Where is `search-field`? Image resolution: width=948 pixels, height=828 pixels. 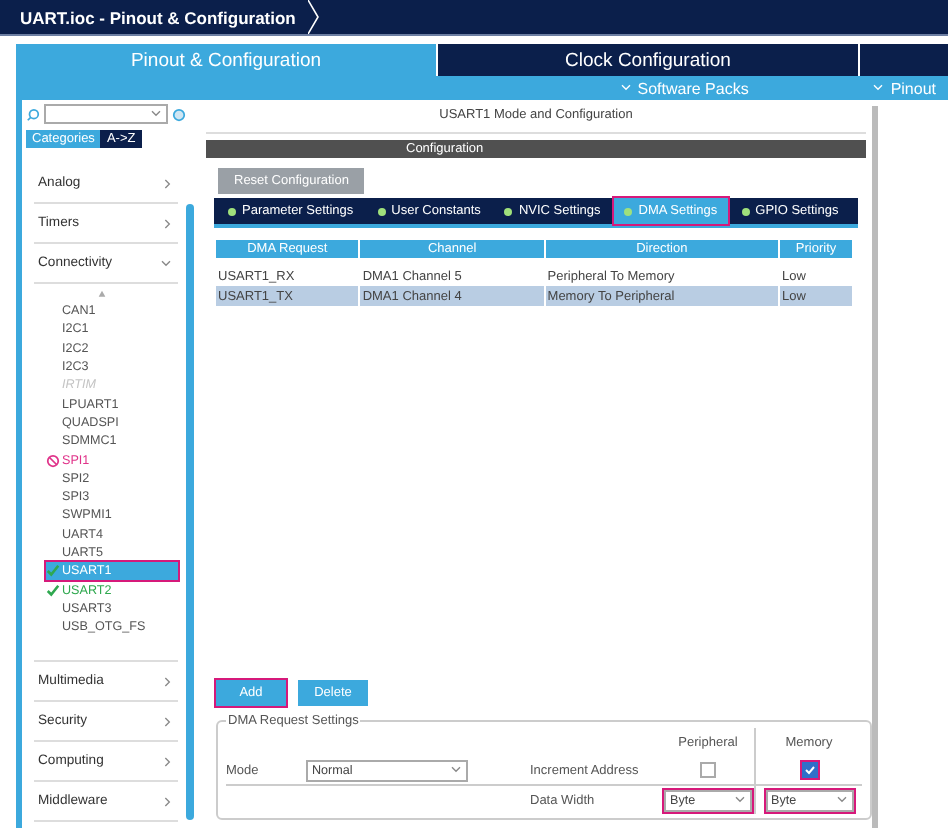
search-field is located at coordinates (106, 114).